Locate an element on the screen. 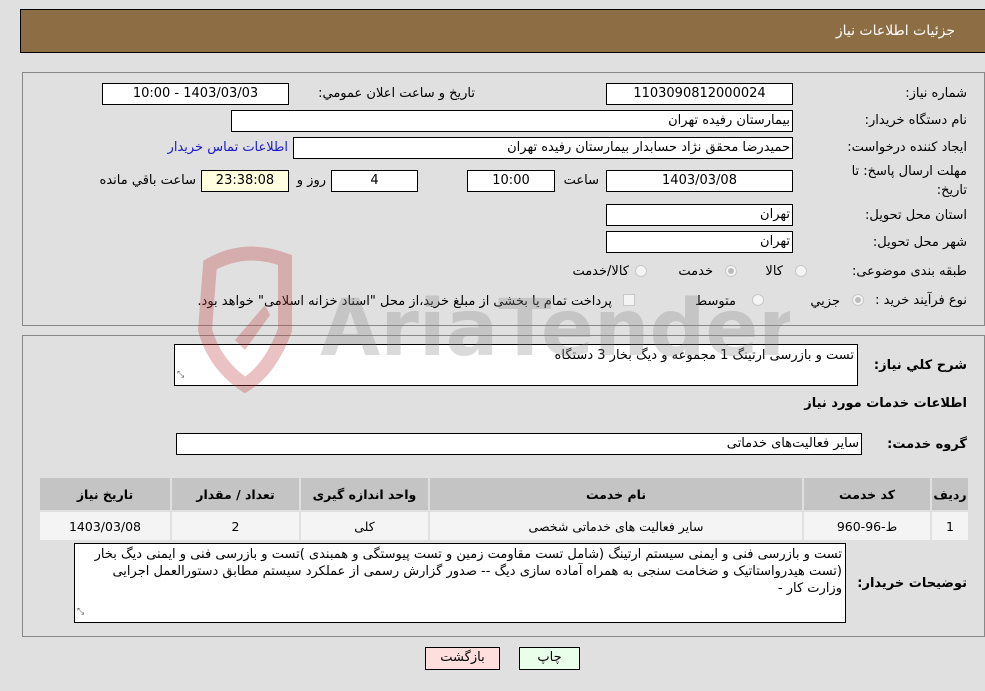 The width and height of the screenshot is (985, 691). process-option-minor: جزيي is located at coordinates (825, 301).